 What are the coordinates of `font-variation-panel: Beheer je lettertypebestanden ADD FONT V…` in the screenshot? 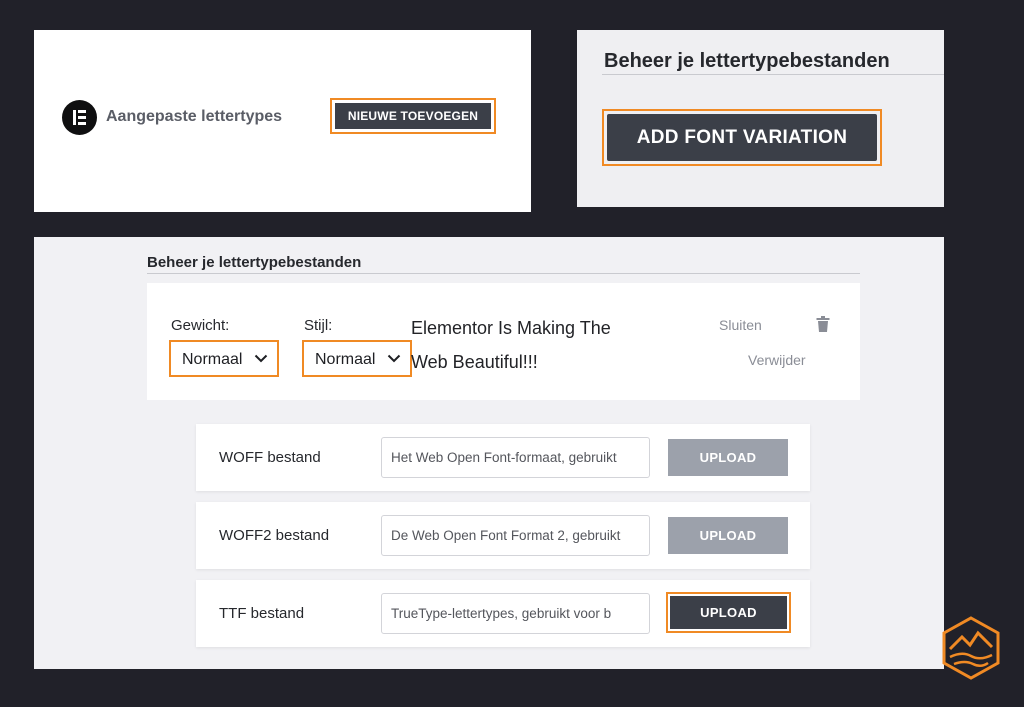 It's located at (760, 118).